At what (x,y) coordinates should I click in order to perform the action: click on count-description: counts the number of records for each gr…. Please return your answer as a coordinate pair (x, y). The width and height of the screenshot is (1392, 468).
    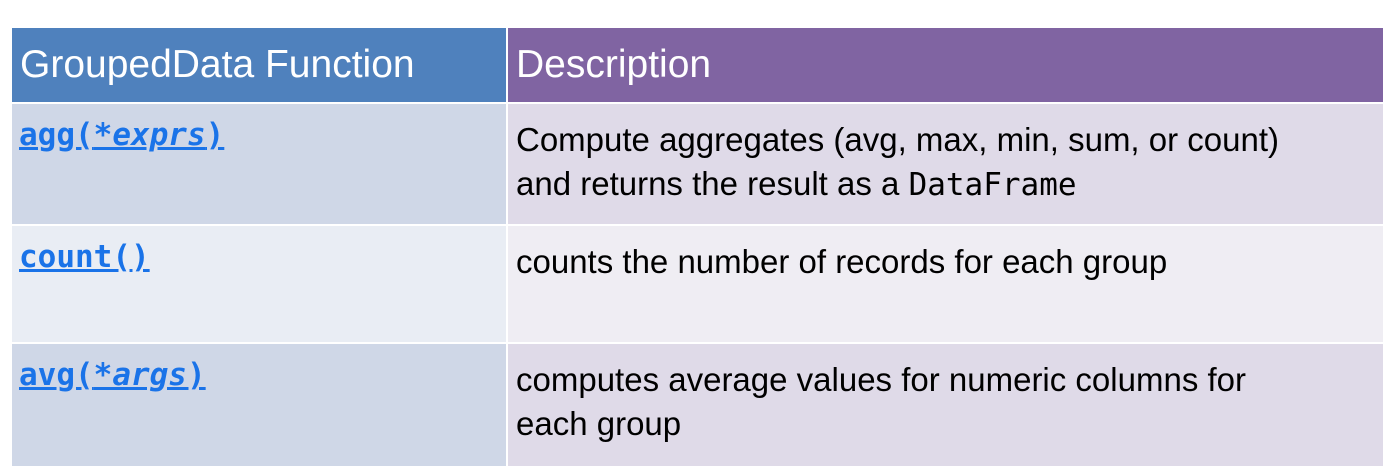
    Looking at the image, I should click on (842, 261).